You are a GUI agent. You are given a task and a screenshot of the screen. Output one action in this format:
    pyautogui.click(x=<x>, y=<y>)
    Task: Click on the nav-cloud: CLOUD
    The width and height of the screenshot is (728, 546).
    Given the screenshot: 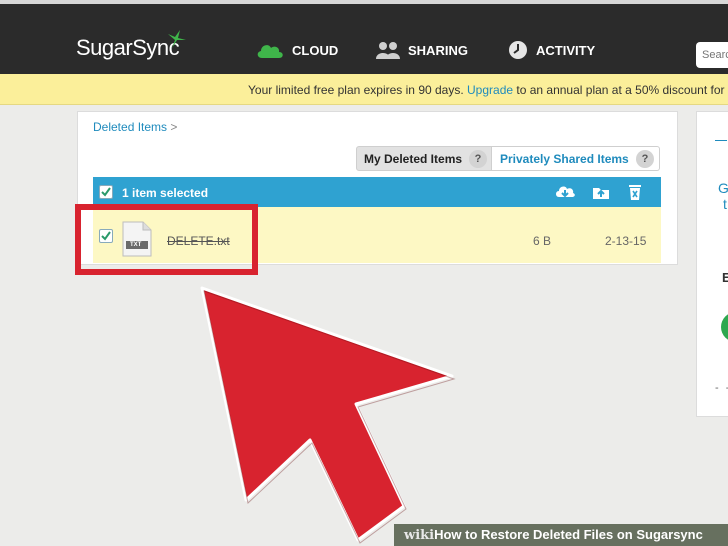 What is the action you would take?
    pyautogui.click(x=297, y=50)
    